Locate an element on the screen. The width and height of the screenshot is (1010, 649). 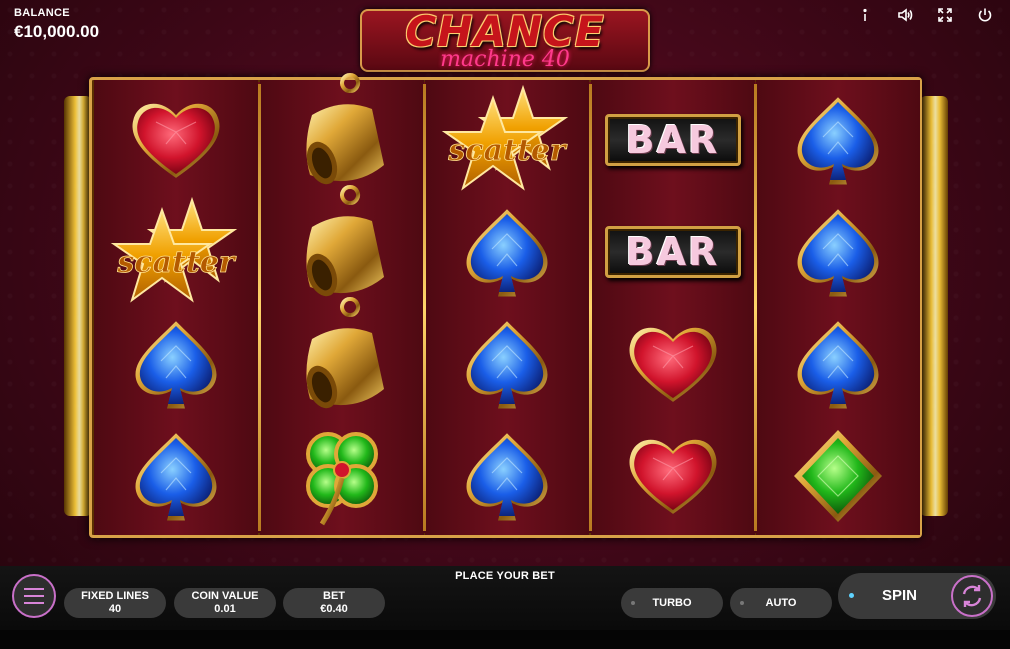
coin-value-selector: COIN VALUE 0.01 is located at coordinates (225, 603).